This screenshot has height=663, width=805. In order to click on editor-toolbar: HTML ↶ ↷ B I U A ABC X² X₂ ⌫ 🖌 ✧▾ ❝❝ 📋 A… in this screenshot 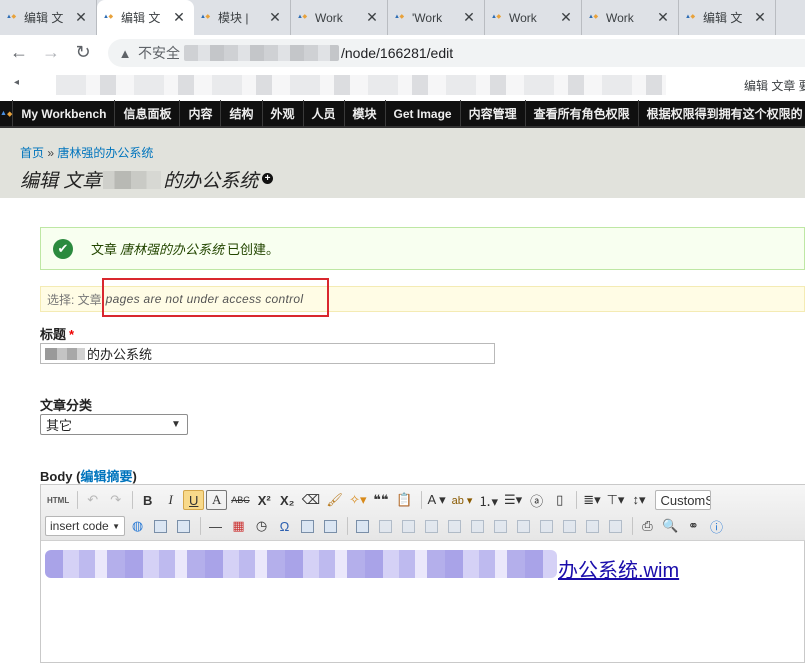, I will do `click(423, 513)`.